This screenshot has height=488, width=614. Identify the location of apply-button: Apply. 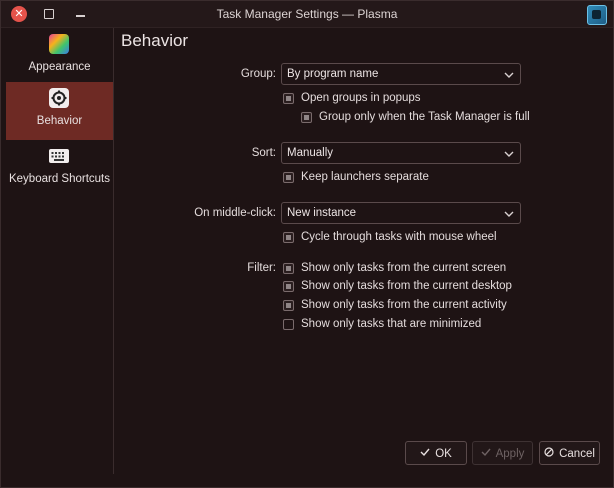
(502, 453).